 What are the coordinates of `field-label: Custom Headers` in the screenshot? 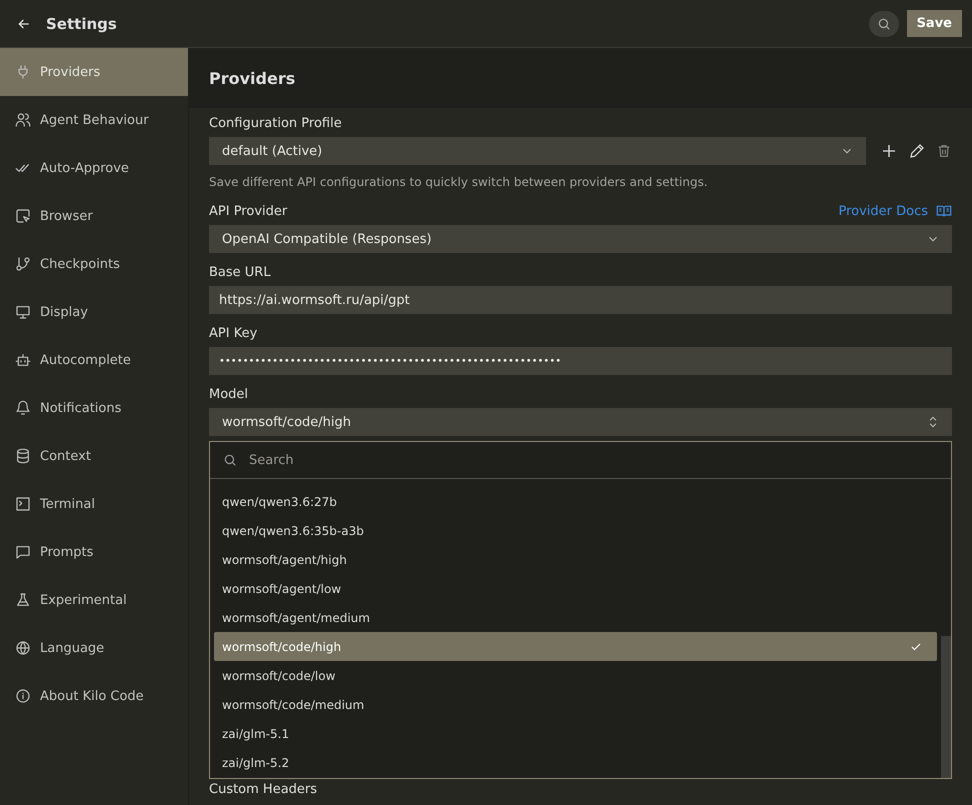 It's located at (263, 789).